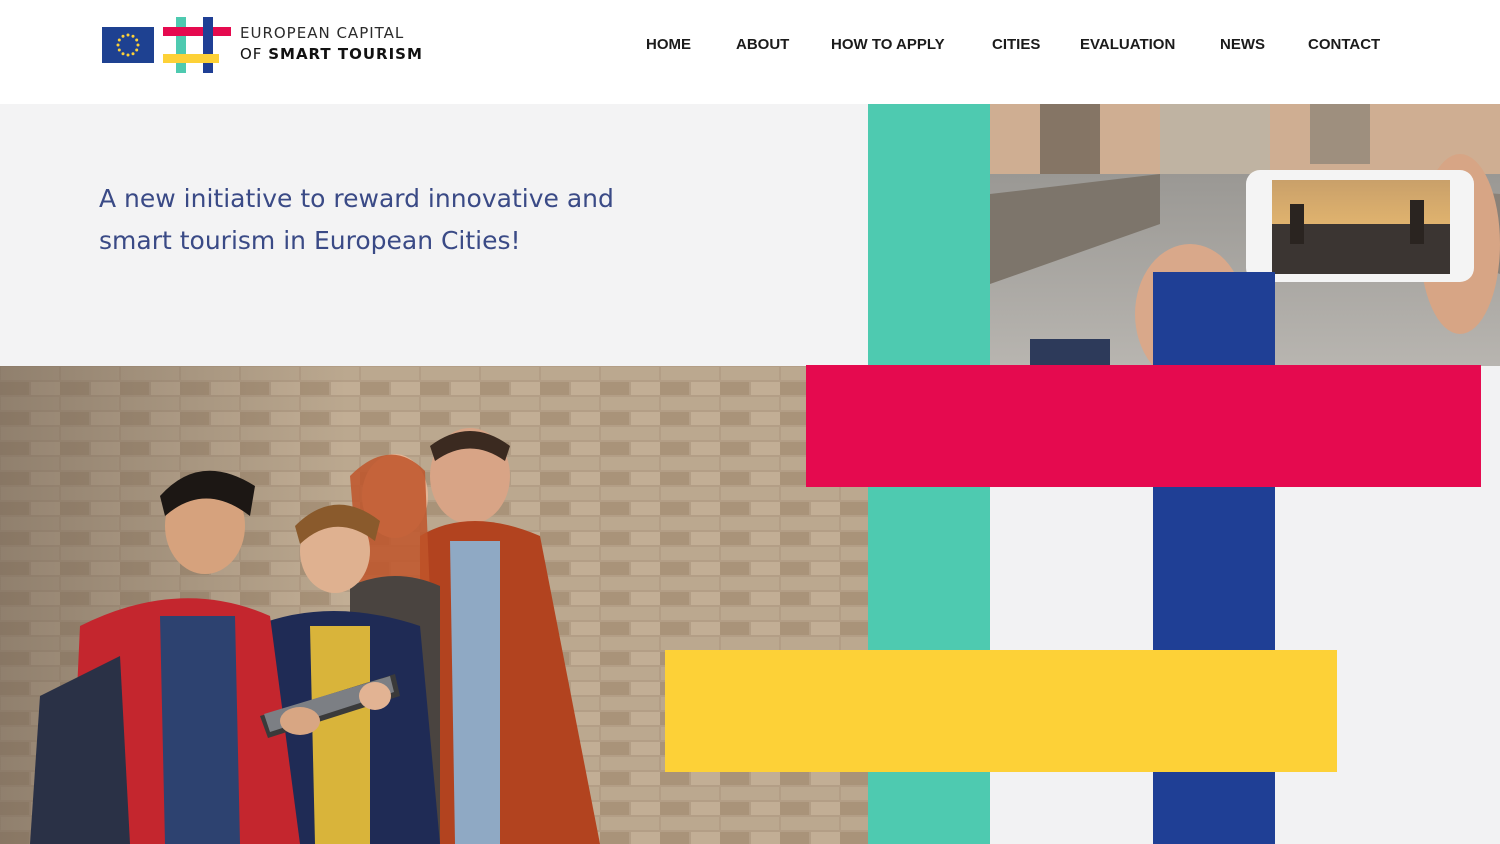 The width and height of the screenshot is (1500, 844). I want to click on nav-how-to-apply: HOW TO APPLY, so click(888, 44).